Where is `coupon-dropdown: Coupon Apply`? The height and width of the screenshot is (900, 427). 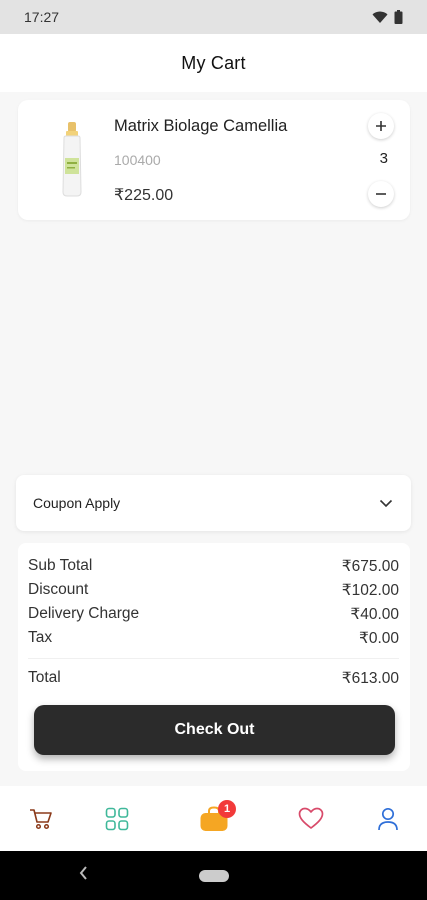
coupon-dropdown: Coupon Apply is located at coordinates (213, 503).